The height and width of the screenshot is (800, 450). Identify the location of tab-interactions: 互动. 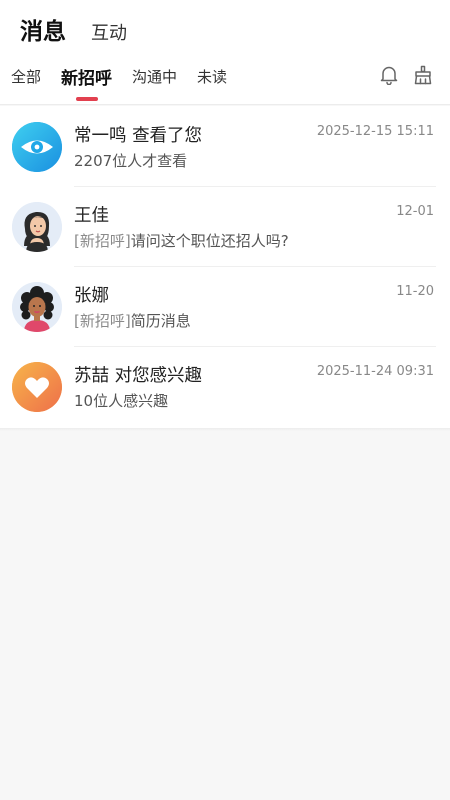
(109, 32).